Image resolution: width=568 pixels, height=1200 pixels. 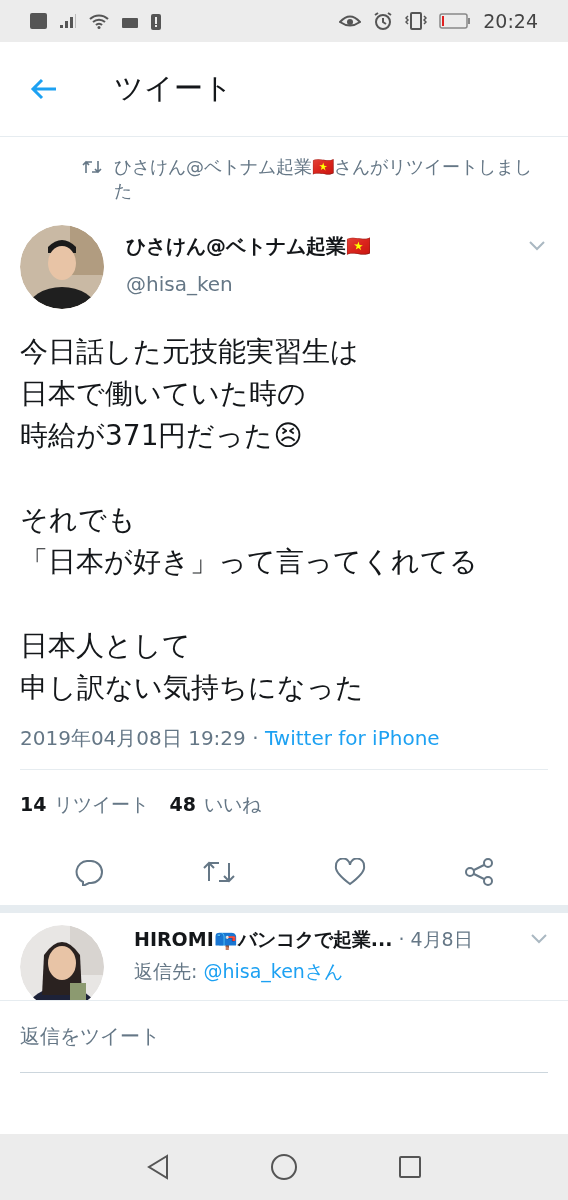 I want to click on reply-icon, so click(x=89, y=871).